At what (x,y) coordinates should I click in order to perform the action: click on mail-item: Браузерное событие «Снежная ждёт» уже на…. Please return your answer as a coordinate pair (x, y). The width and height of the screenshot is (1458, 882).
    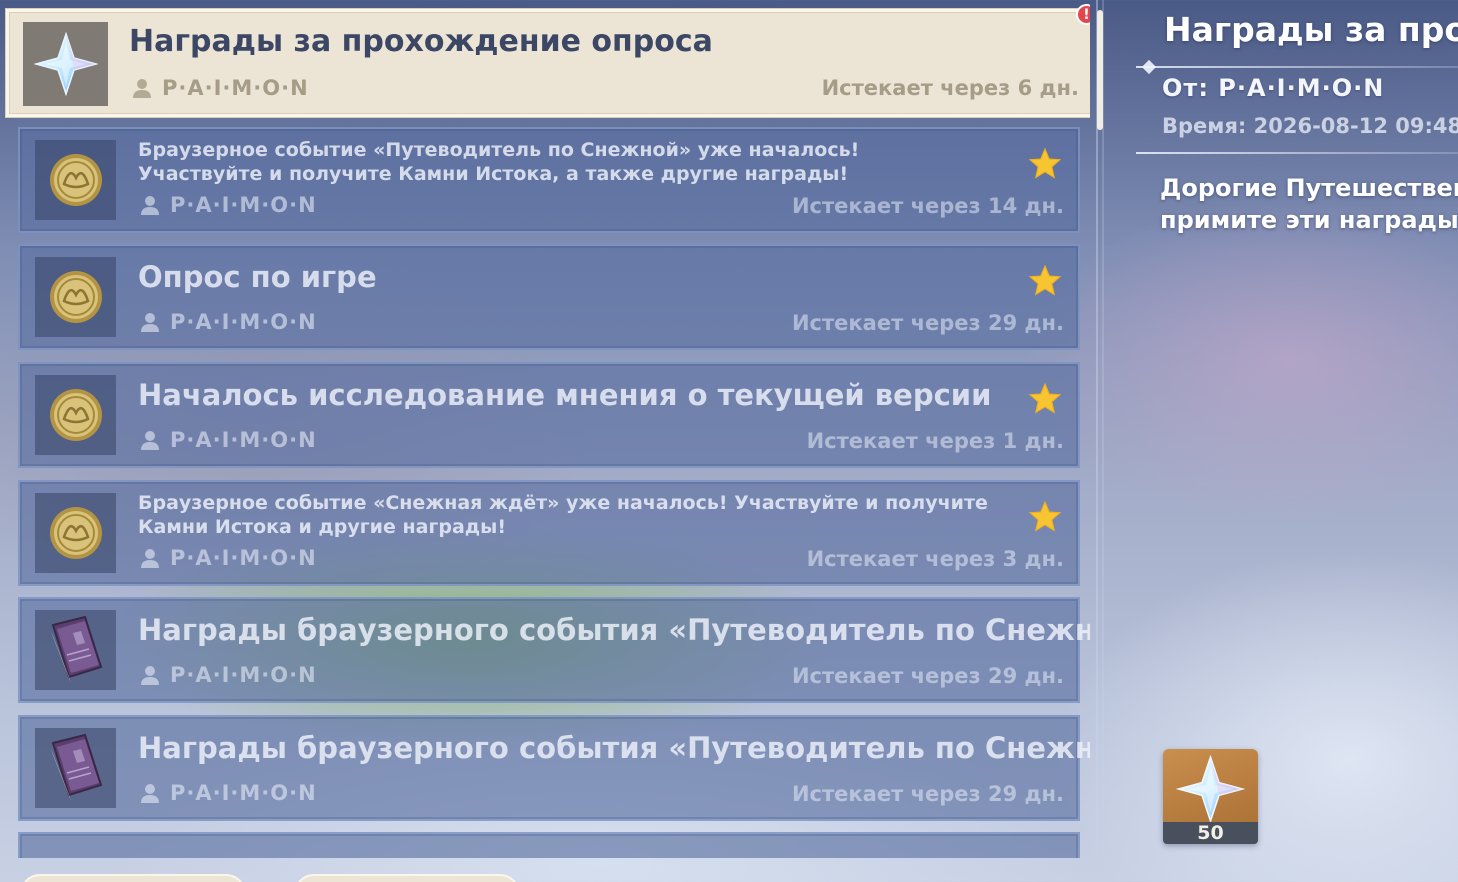
    Looking at the image, I should click on (549, 533).